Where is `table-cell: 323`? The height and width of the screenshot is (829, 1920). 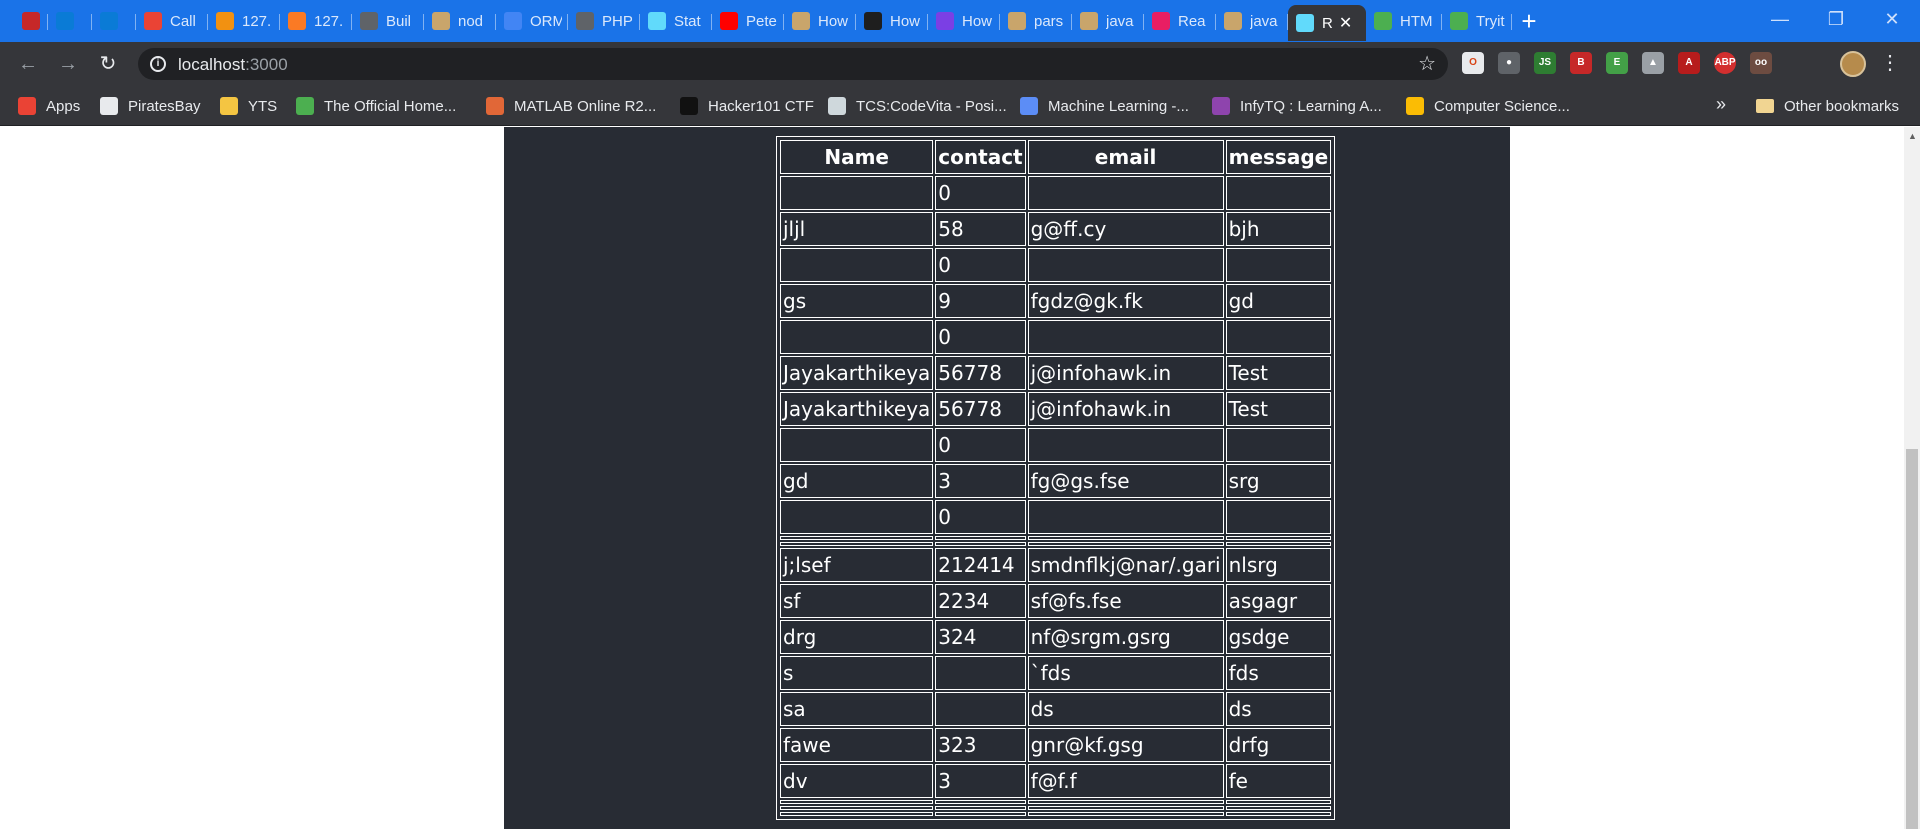 table-cell: 323 is located at coordinates (980, 745).